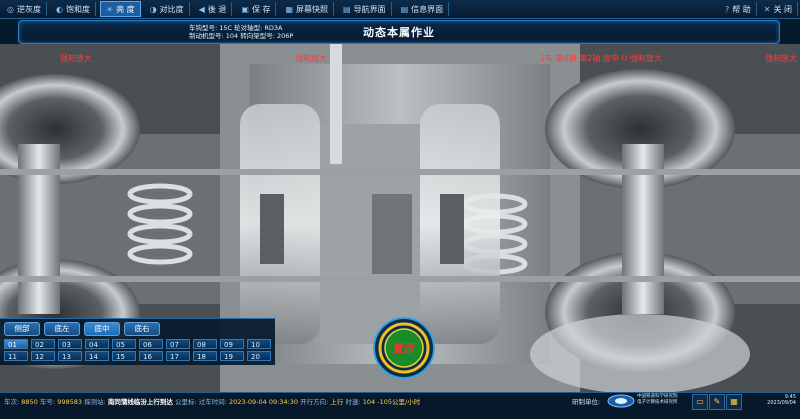  I want to click on frame-cell: 09, so click(232, 344).